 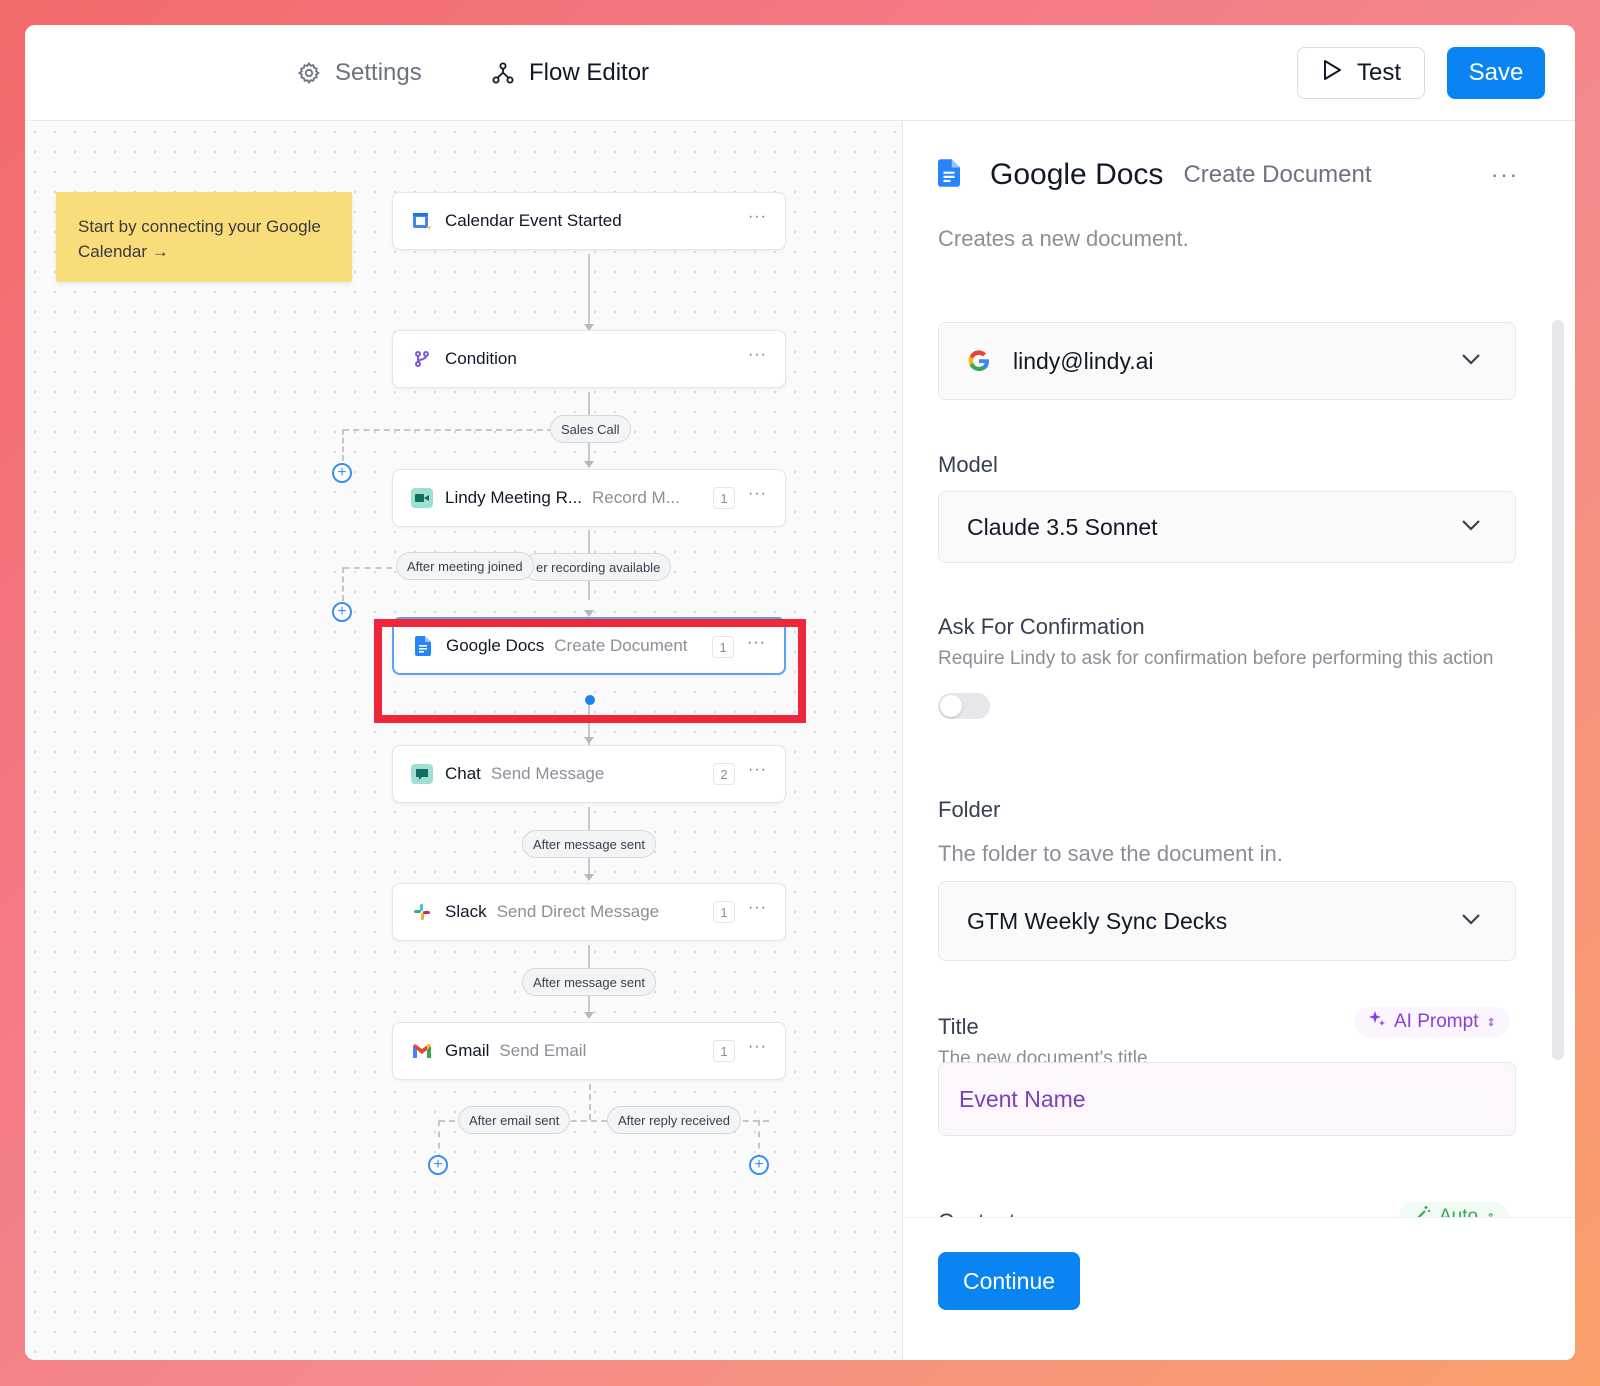 What do you see at coordinates (465, 566) in the screenshot?
I see `branch-label-after-meeting-joined: After meeting joined` at bounding box center [465, 566].